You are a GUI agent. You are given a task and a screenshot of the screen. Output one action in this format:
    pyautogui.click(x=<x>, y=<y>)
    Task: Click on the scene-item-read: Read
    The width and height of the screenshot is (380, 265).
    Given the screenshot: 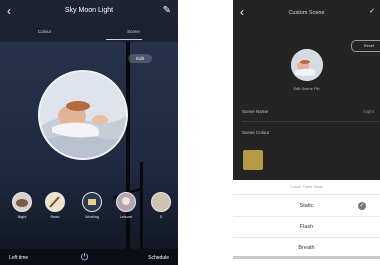 What is the action you would take?
    pyautogui.click(x=55, y=205)
    